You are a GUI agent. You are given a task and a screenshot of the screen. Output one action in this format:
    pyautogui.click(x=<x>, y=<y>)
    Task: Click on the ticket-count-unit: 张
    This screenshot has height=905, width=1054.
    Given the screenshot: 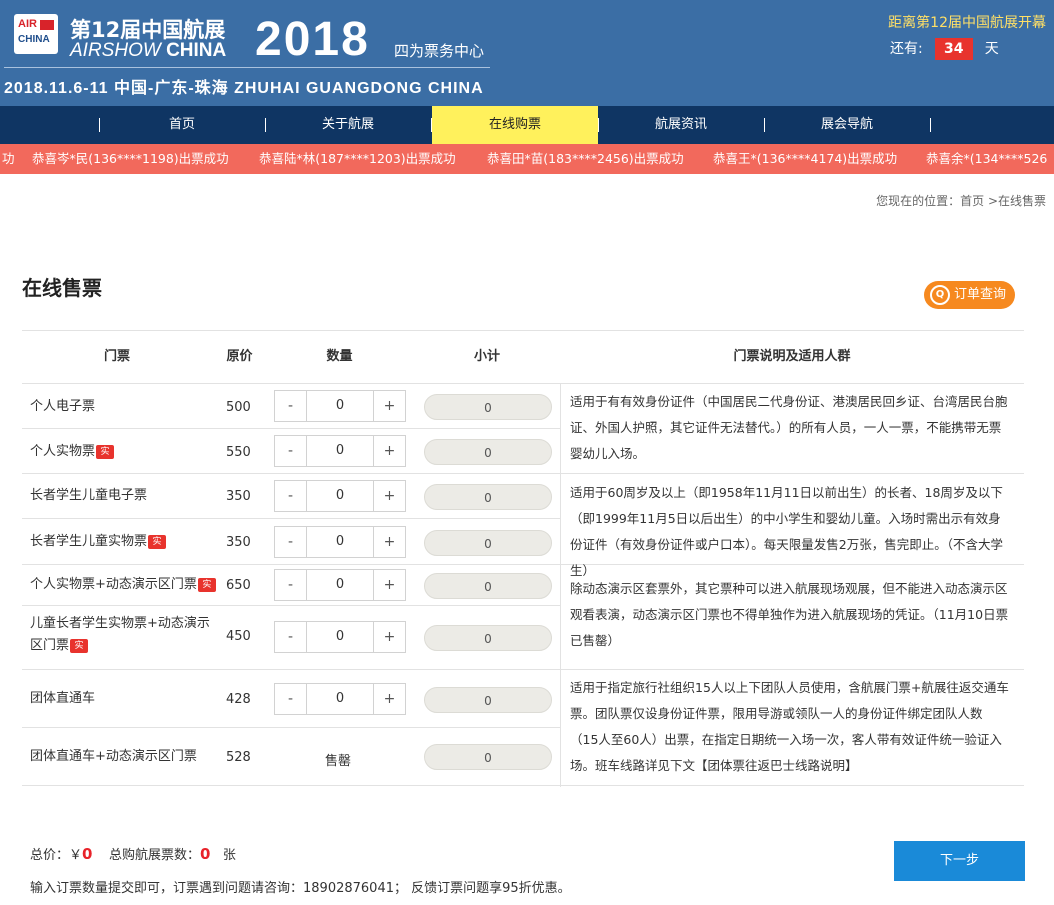 What is the action you would take?
    pyautogui.click(x=229, y=855)
    